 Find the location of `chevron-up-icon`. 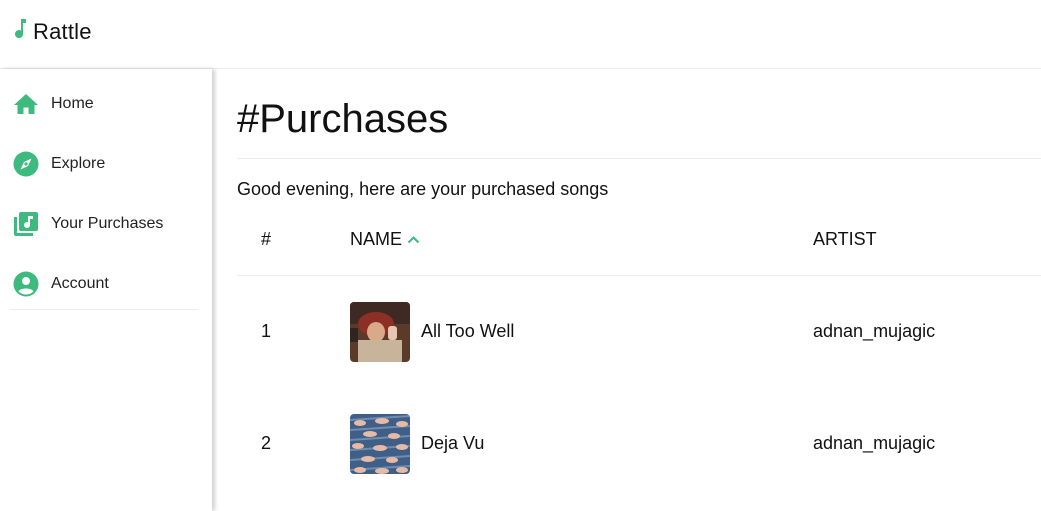

chevron-up-icon is located at coordinates (413, 239).